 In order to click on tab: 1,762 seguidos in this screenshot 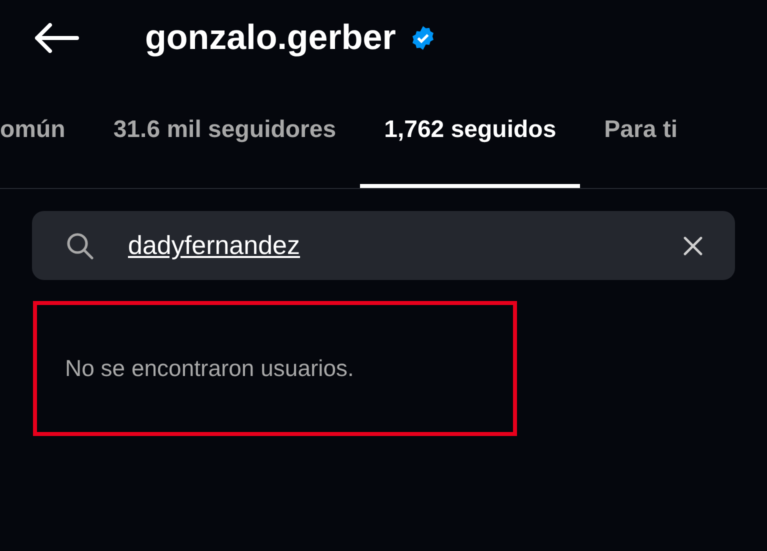, I will do `click(470, 132)`.